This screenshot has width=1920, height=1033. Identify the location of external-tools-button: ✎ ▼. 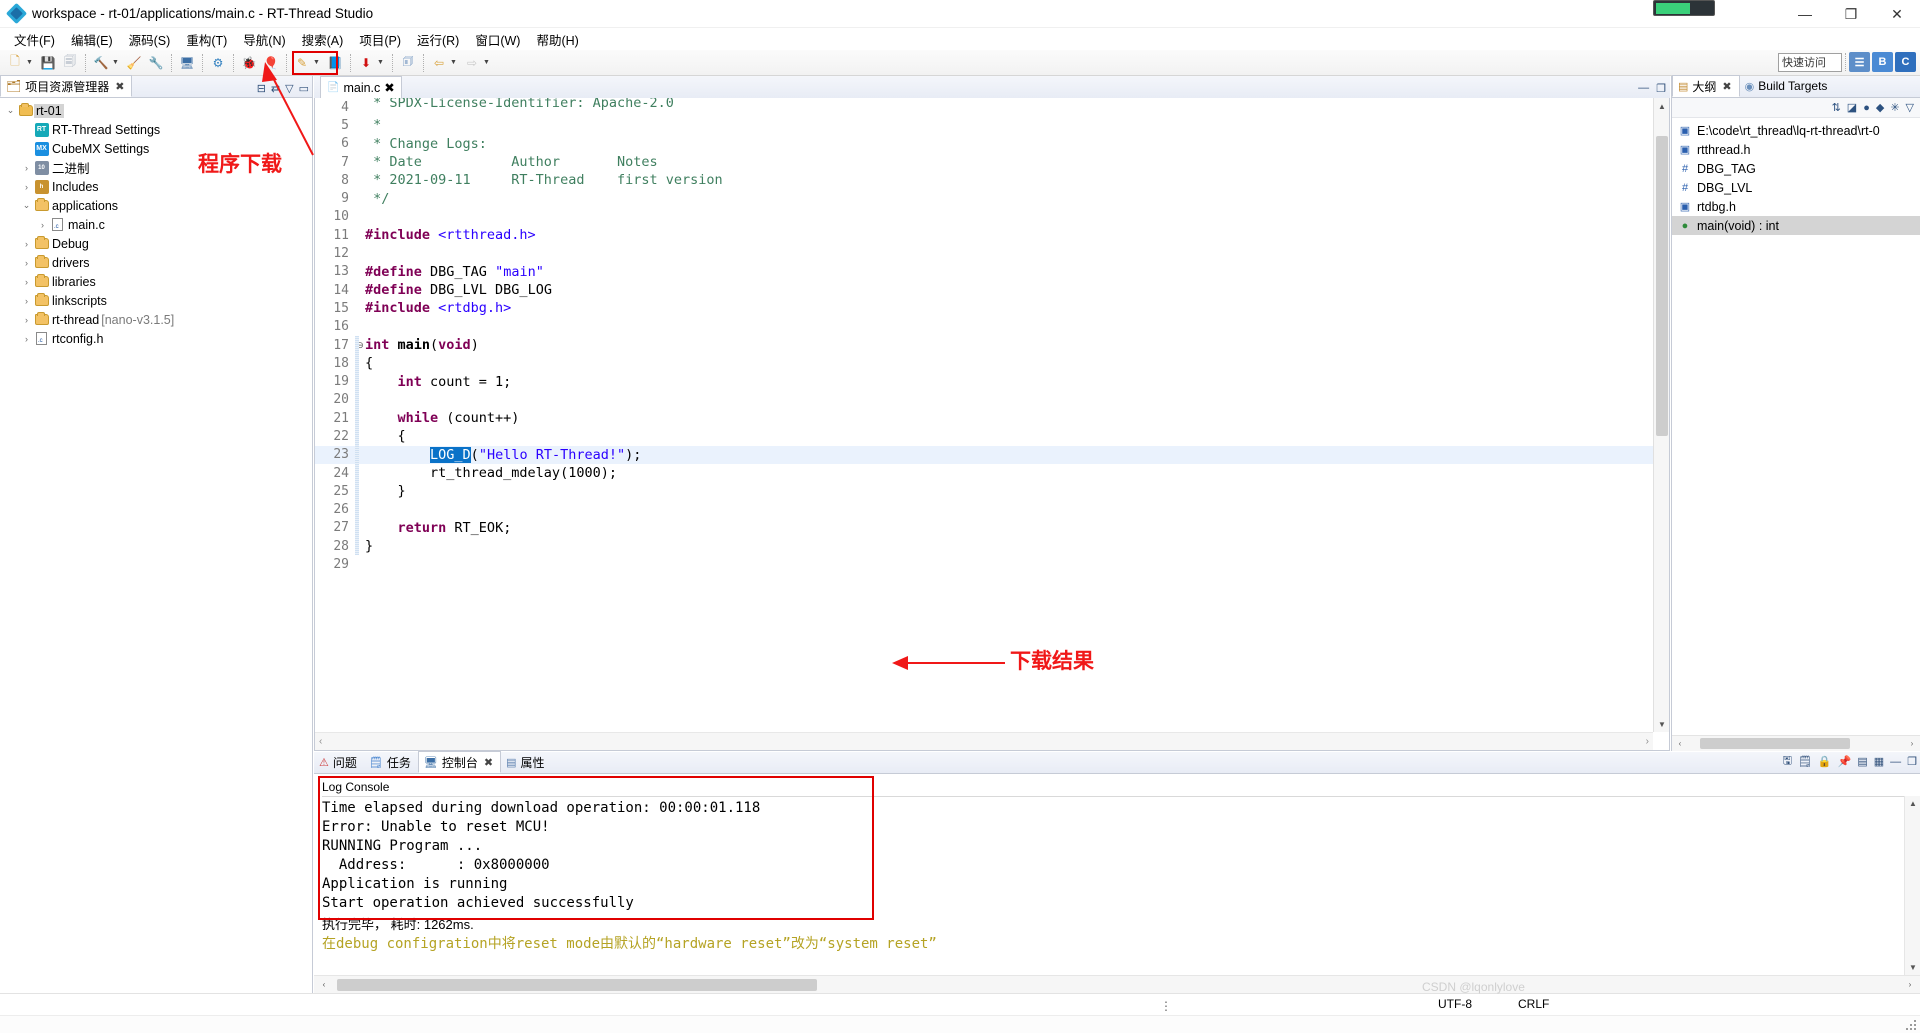
(307, 63).